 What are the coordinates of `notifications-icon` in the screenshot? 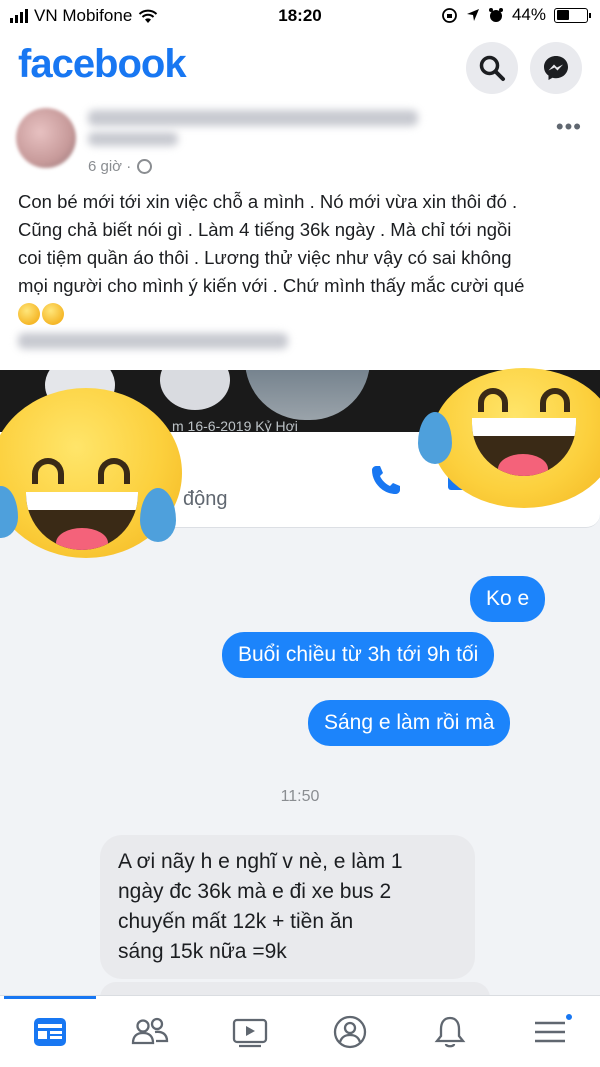 It's located at (450, 1032).